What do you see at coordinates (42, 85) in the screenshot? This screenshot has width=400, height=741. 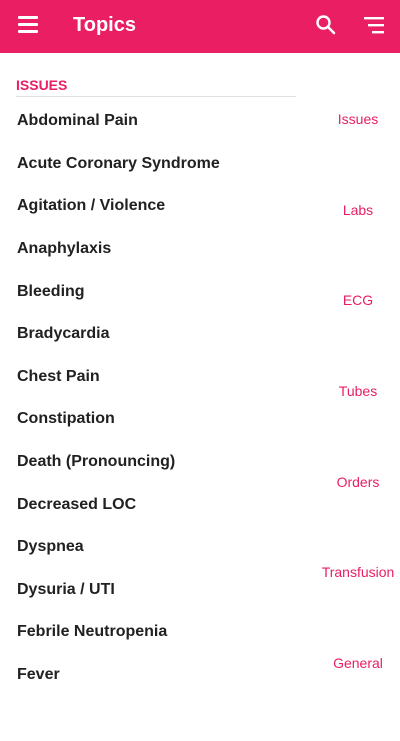 I see `section-header: ISSUES` at bounding box center [42, 85].